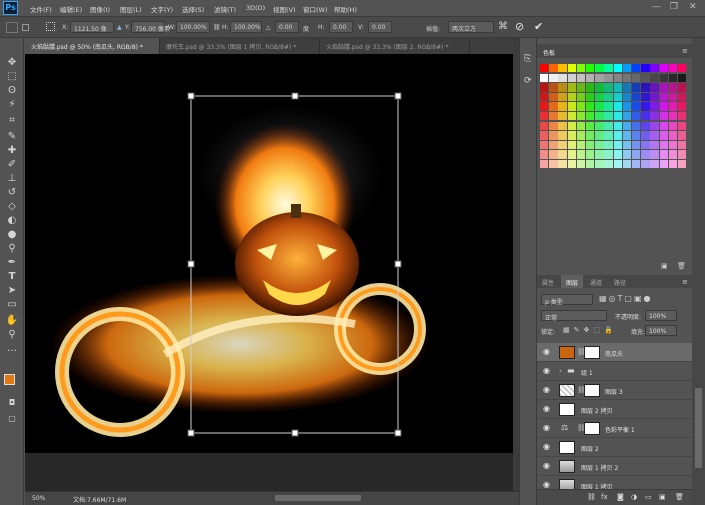 The image size is (705, 505). Describe the element at coordinates (614, 391) in the screenshot. I see `layer-name: 图层 3` at that location.